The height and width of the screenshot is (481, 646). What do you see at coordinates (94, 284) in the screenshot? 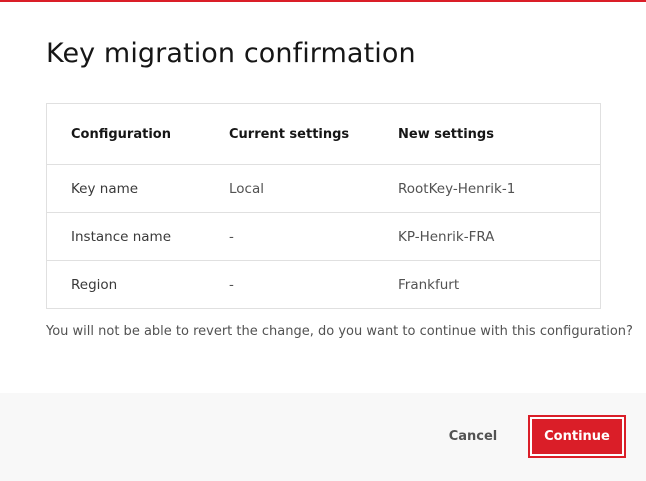
I see `row-label: Region` at bounding box center [94, 284].